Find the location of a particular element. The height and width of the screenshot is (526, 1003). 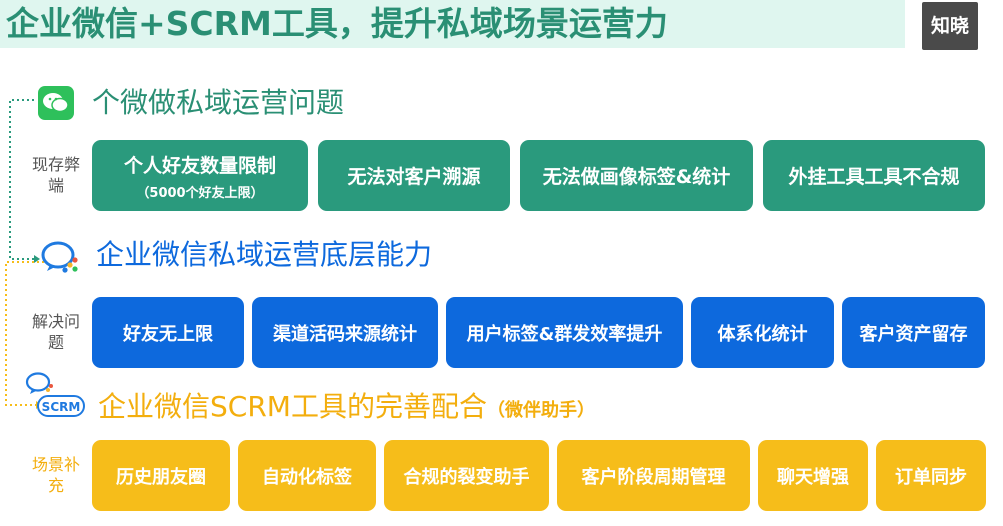

title-bar: 企业微信+SCRM工具，提升私域场景运营力 is located at coordinates (452, 24).